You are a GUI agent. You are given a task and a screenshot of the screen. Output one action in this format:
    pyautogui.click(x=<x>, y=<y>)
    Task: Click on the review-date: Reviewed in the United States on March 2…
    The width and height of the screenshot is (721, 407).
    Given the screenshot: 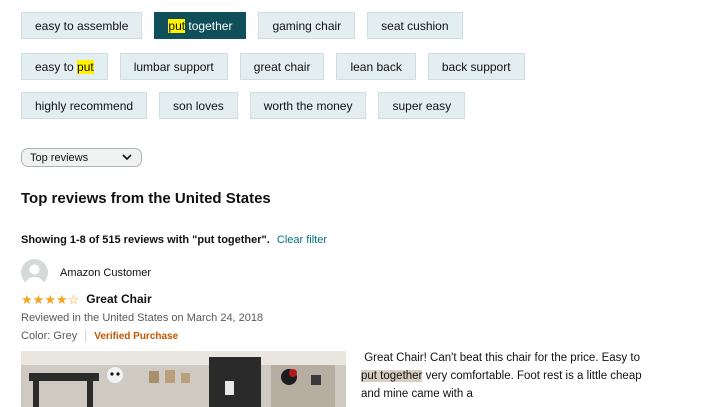 What is the action you would take?
    pyautogui.click(x=142, y=318)
    